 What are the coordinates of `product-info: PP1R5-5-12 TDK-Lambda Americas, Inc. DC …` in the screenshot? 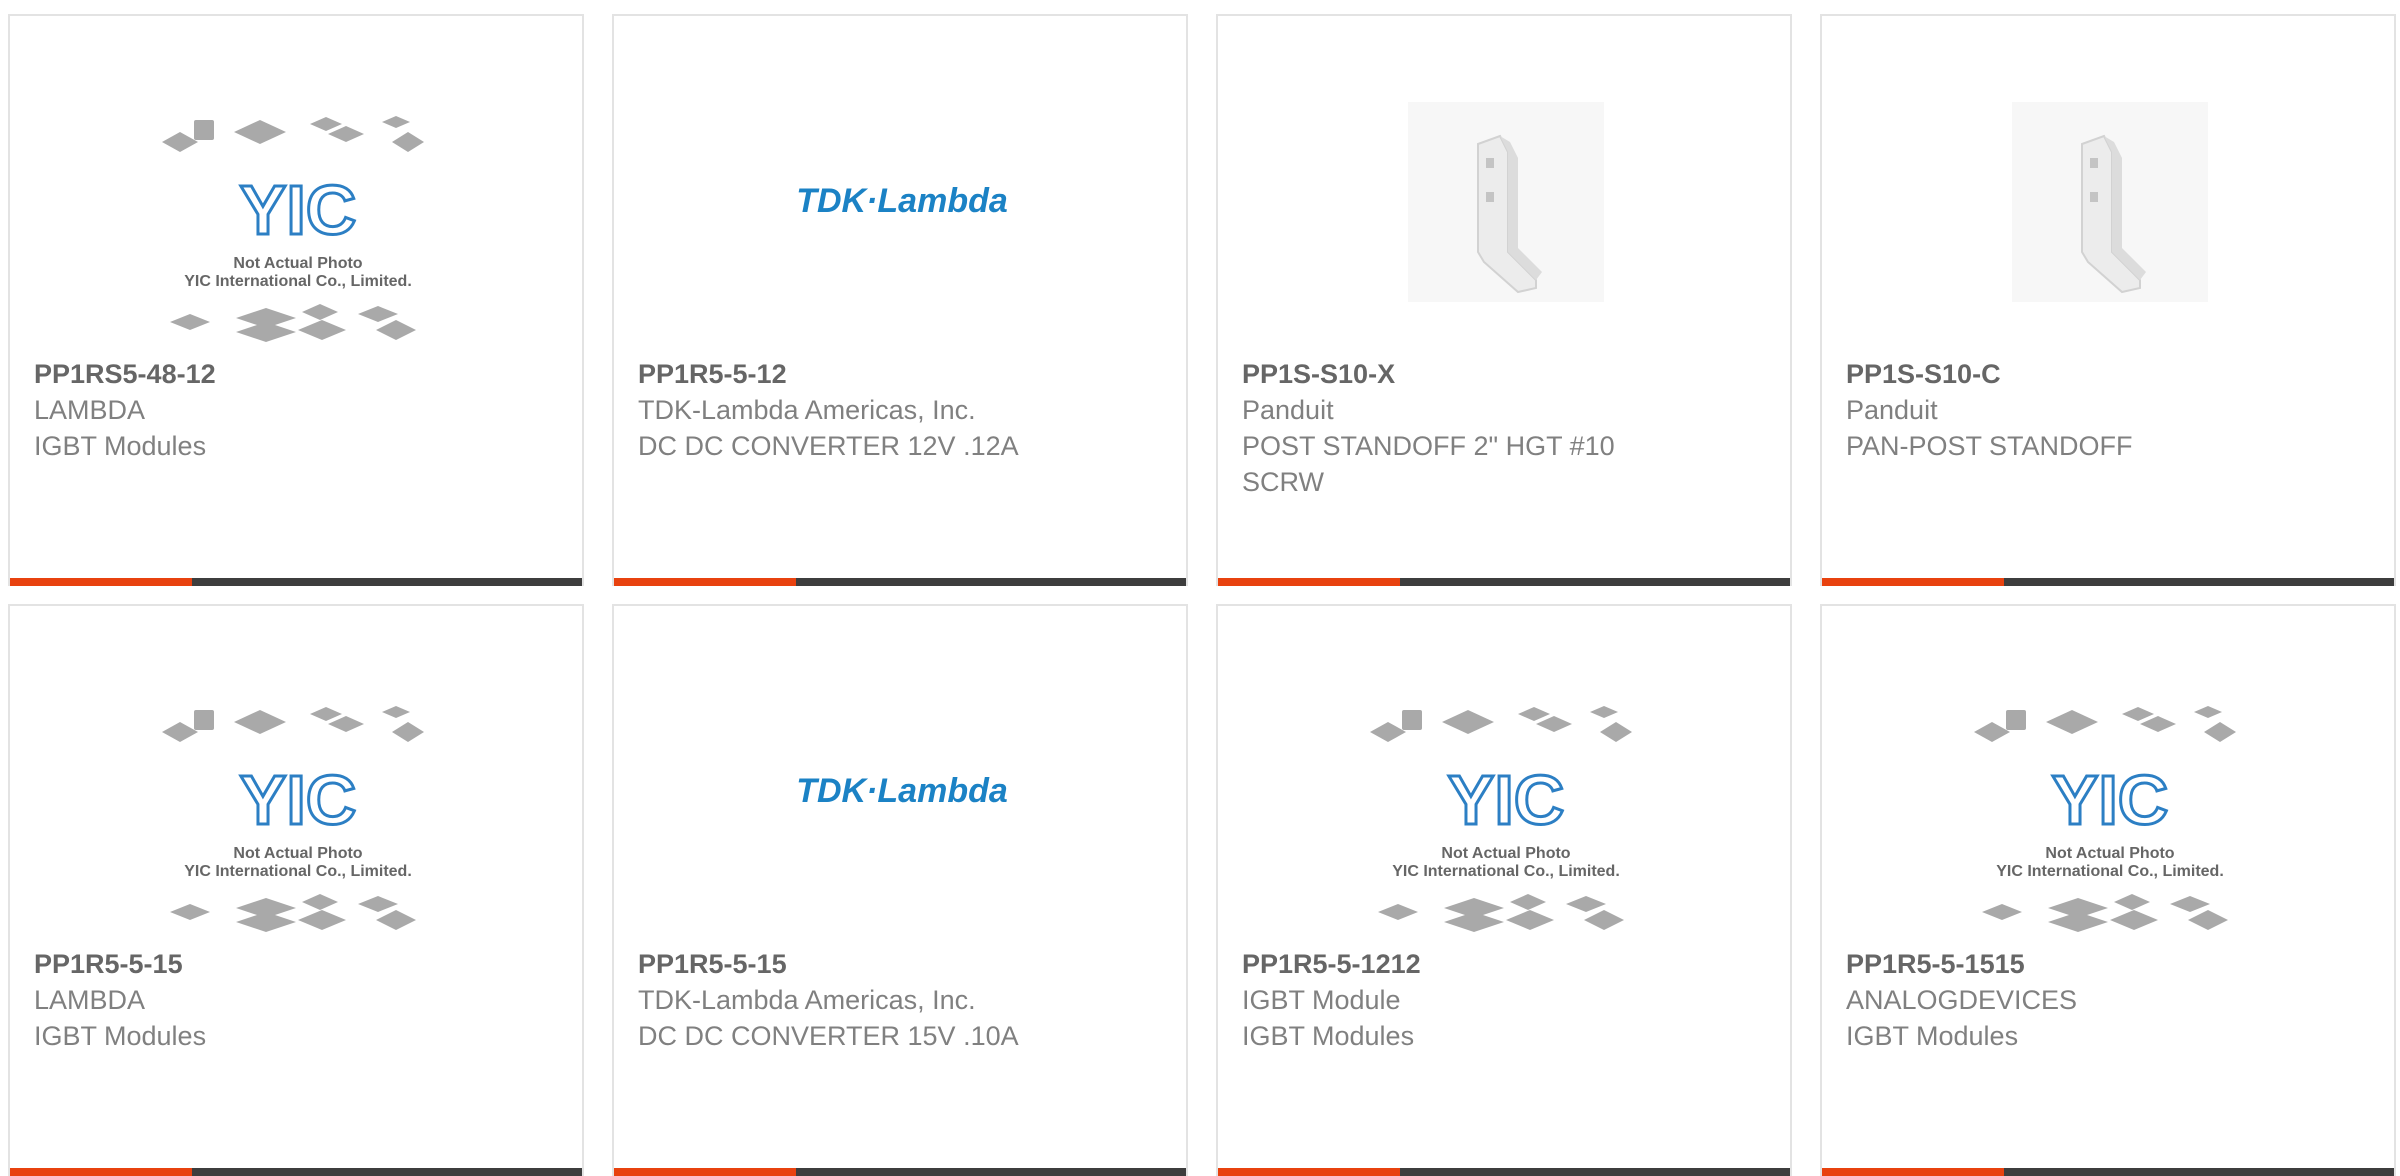 It's located at (888, 410).